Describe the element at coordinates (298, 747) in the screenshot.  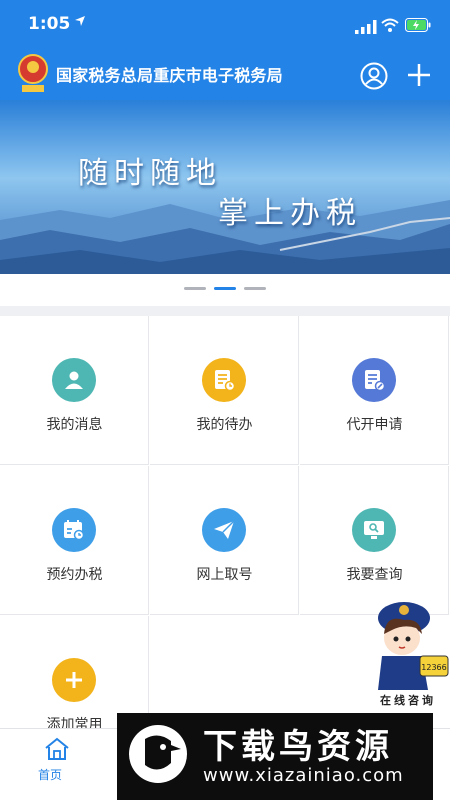
I see `watermark-title: 下载鸟资源` at that location.